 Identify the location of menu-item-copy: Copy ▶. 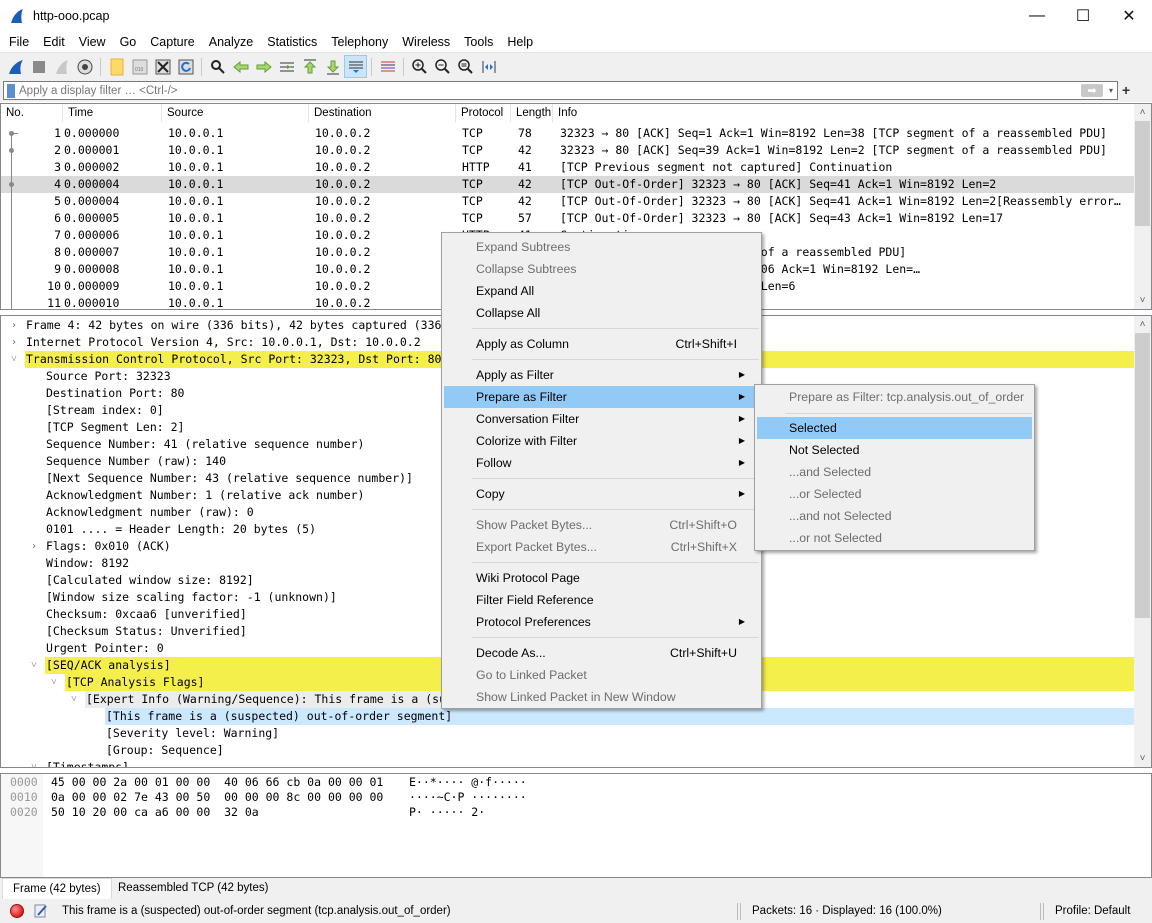
(601, 494).